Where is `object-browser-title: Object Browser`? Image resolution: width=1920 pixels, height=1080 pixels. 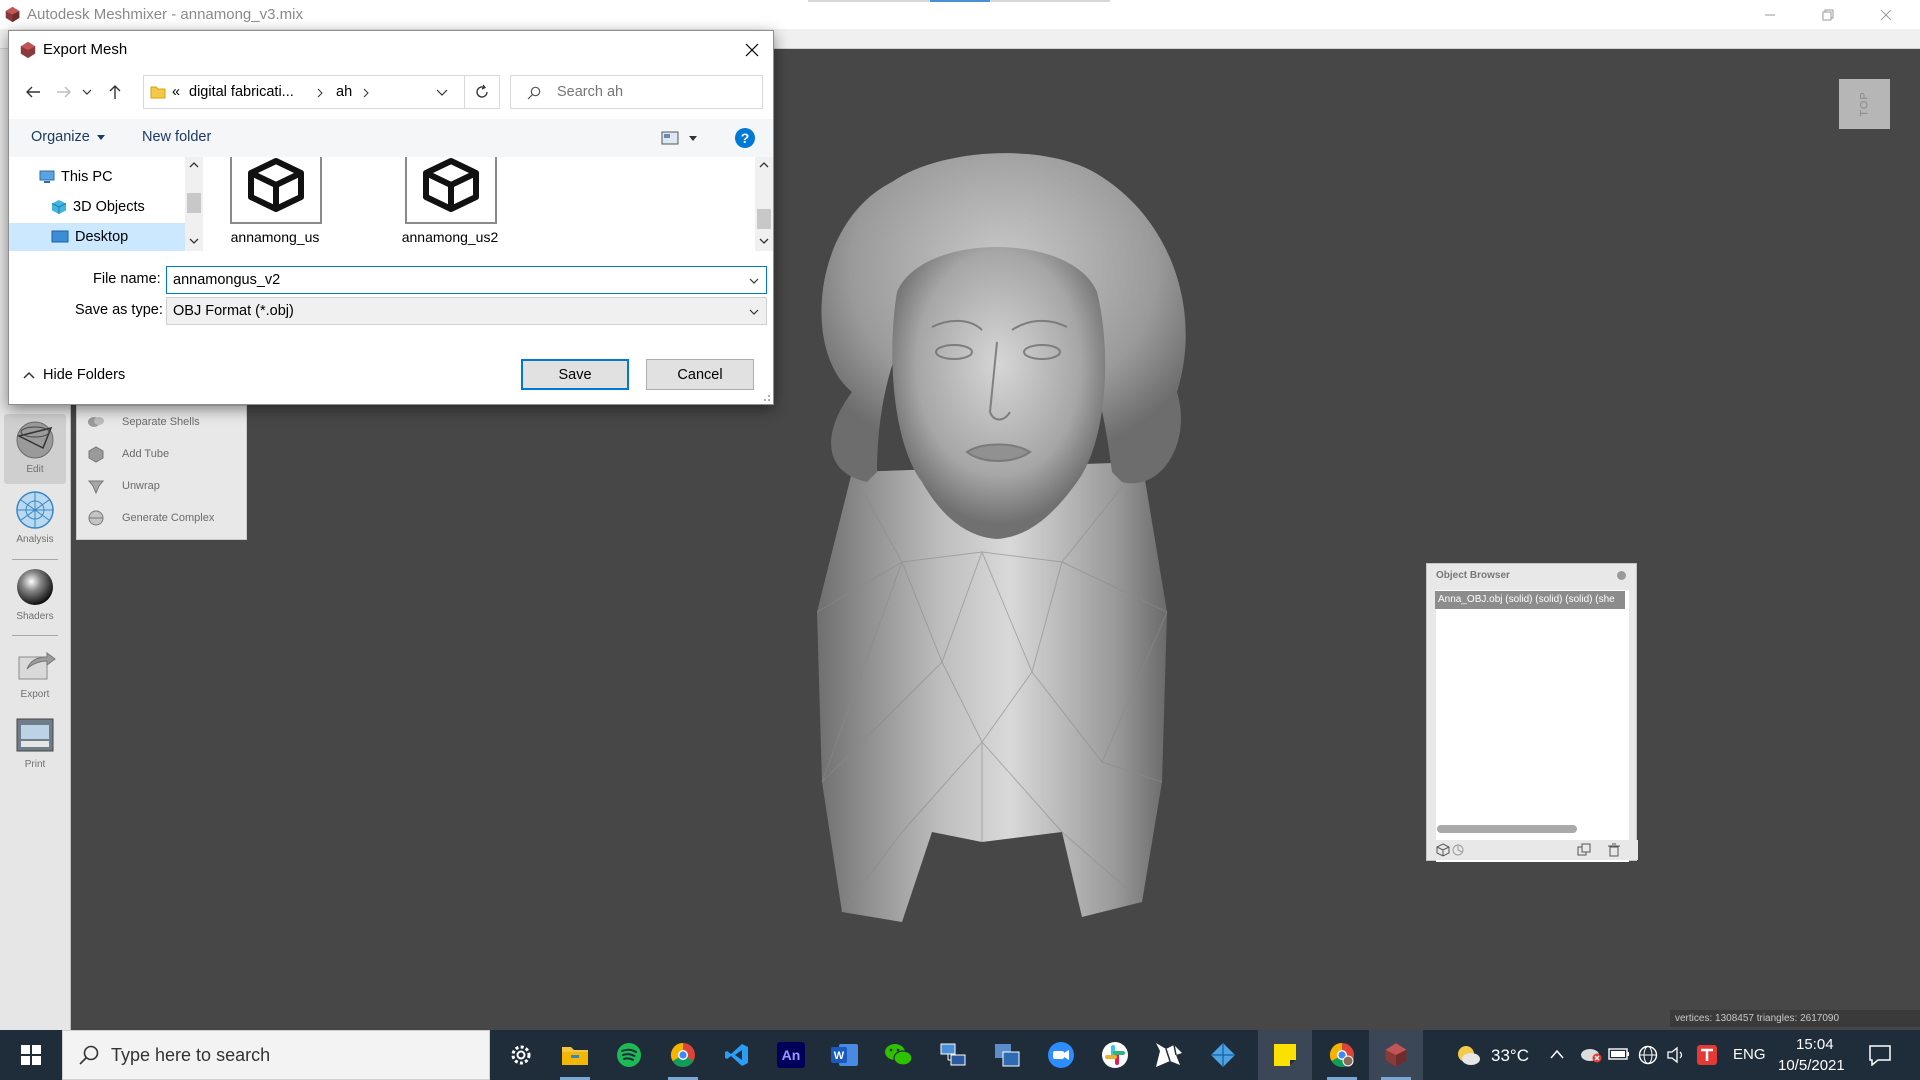
object-browser-title: Object Browser is located at coordinates (1473, 575).